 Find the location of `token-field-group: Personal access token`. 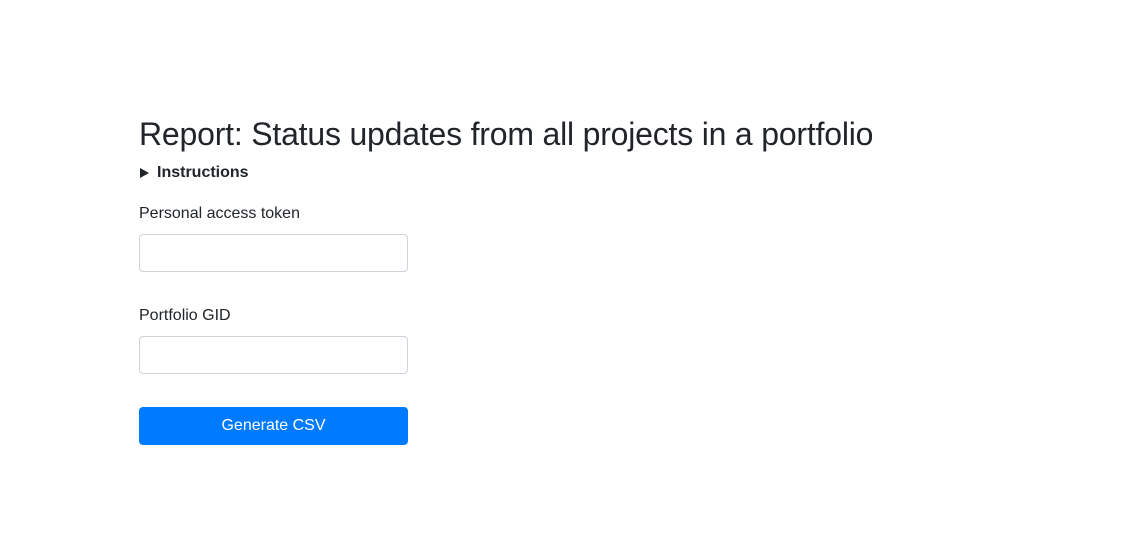

token-field-group: Personal access token is located at coordinates (589, 238).